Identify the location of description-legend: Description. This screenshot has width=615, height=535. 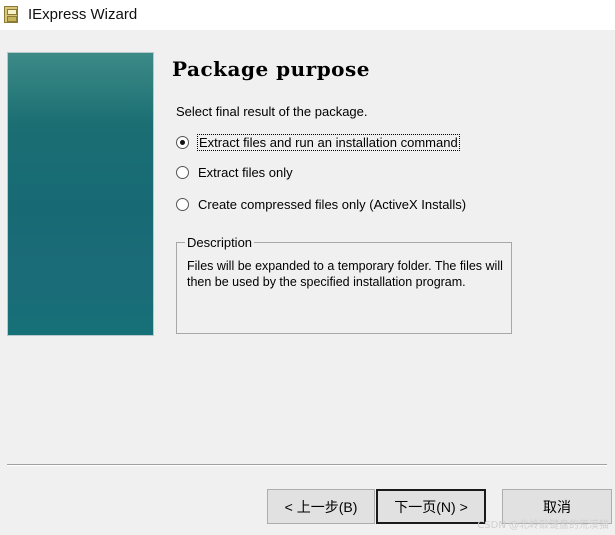
(220, 242).